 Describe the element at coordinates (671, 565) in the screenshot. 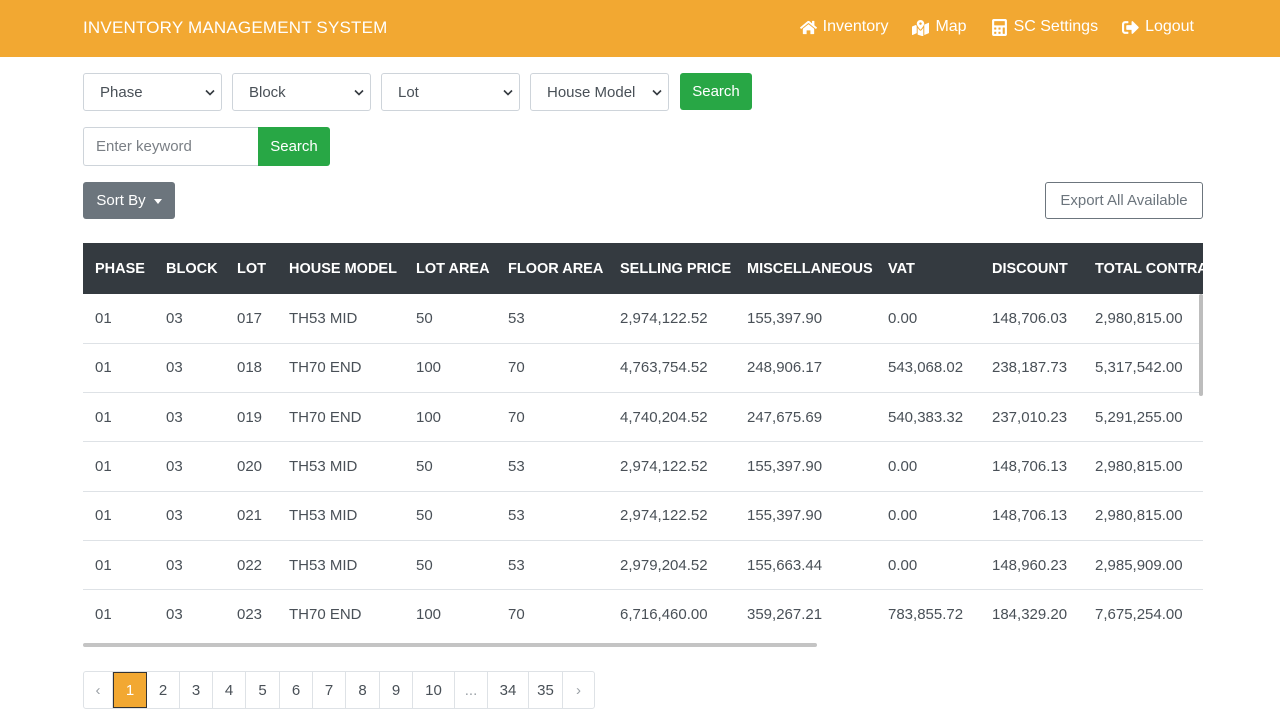

I see `table-cell: 2,979,204.52` at that location.